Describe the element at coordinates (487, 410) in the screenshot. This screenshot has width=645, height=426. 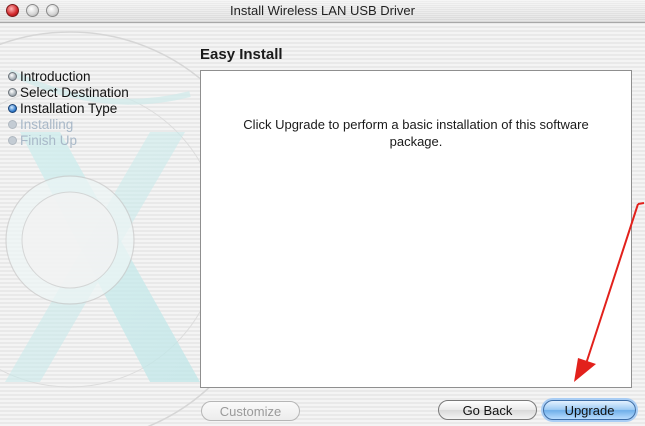
I see `go-back-button: Go Back` at that location.